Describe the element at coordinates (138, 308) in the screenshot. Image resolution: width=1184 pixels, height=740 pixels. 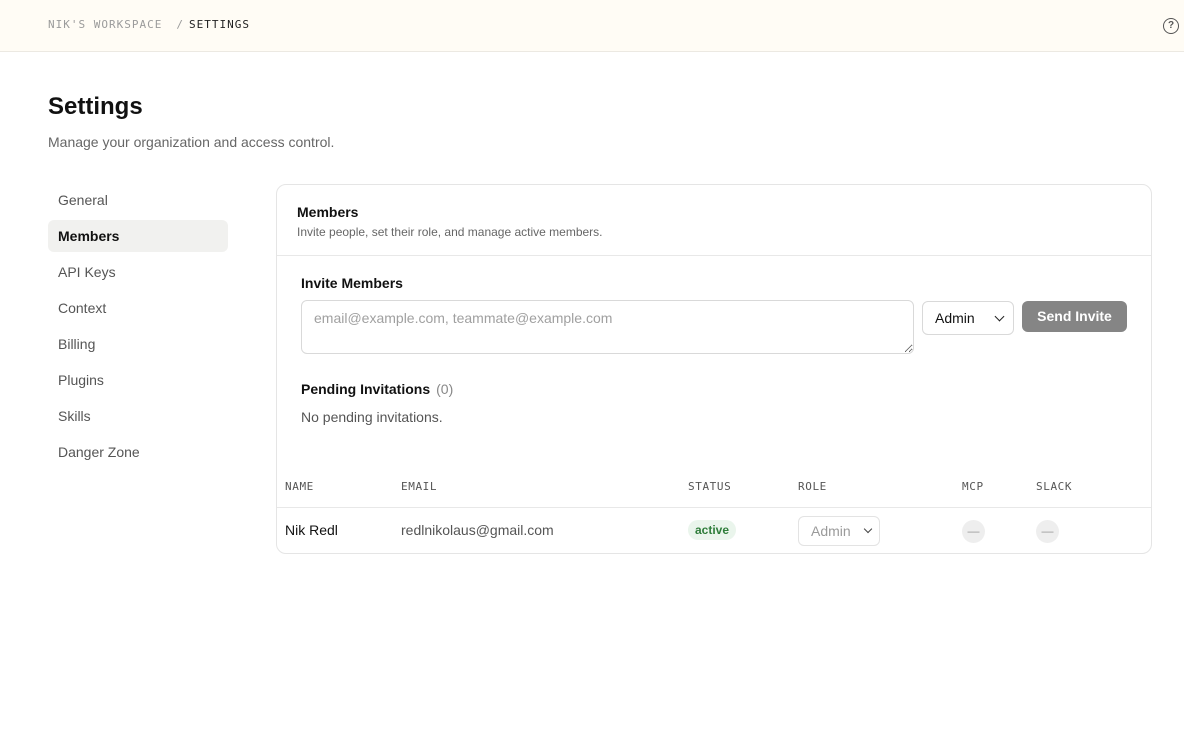
I see `sidebar-item-context: Context` at that location.